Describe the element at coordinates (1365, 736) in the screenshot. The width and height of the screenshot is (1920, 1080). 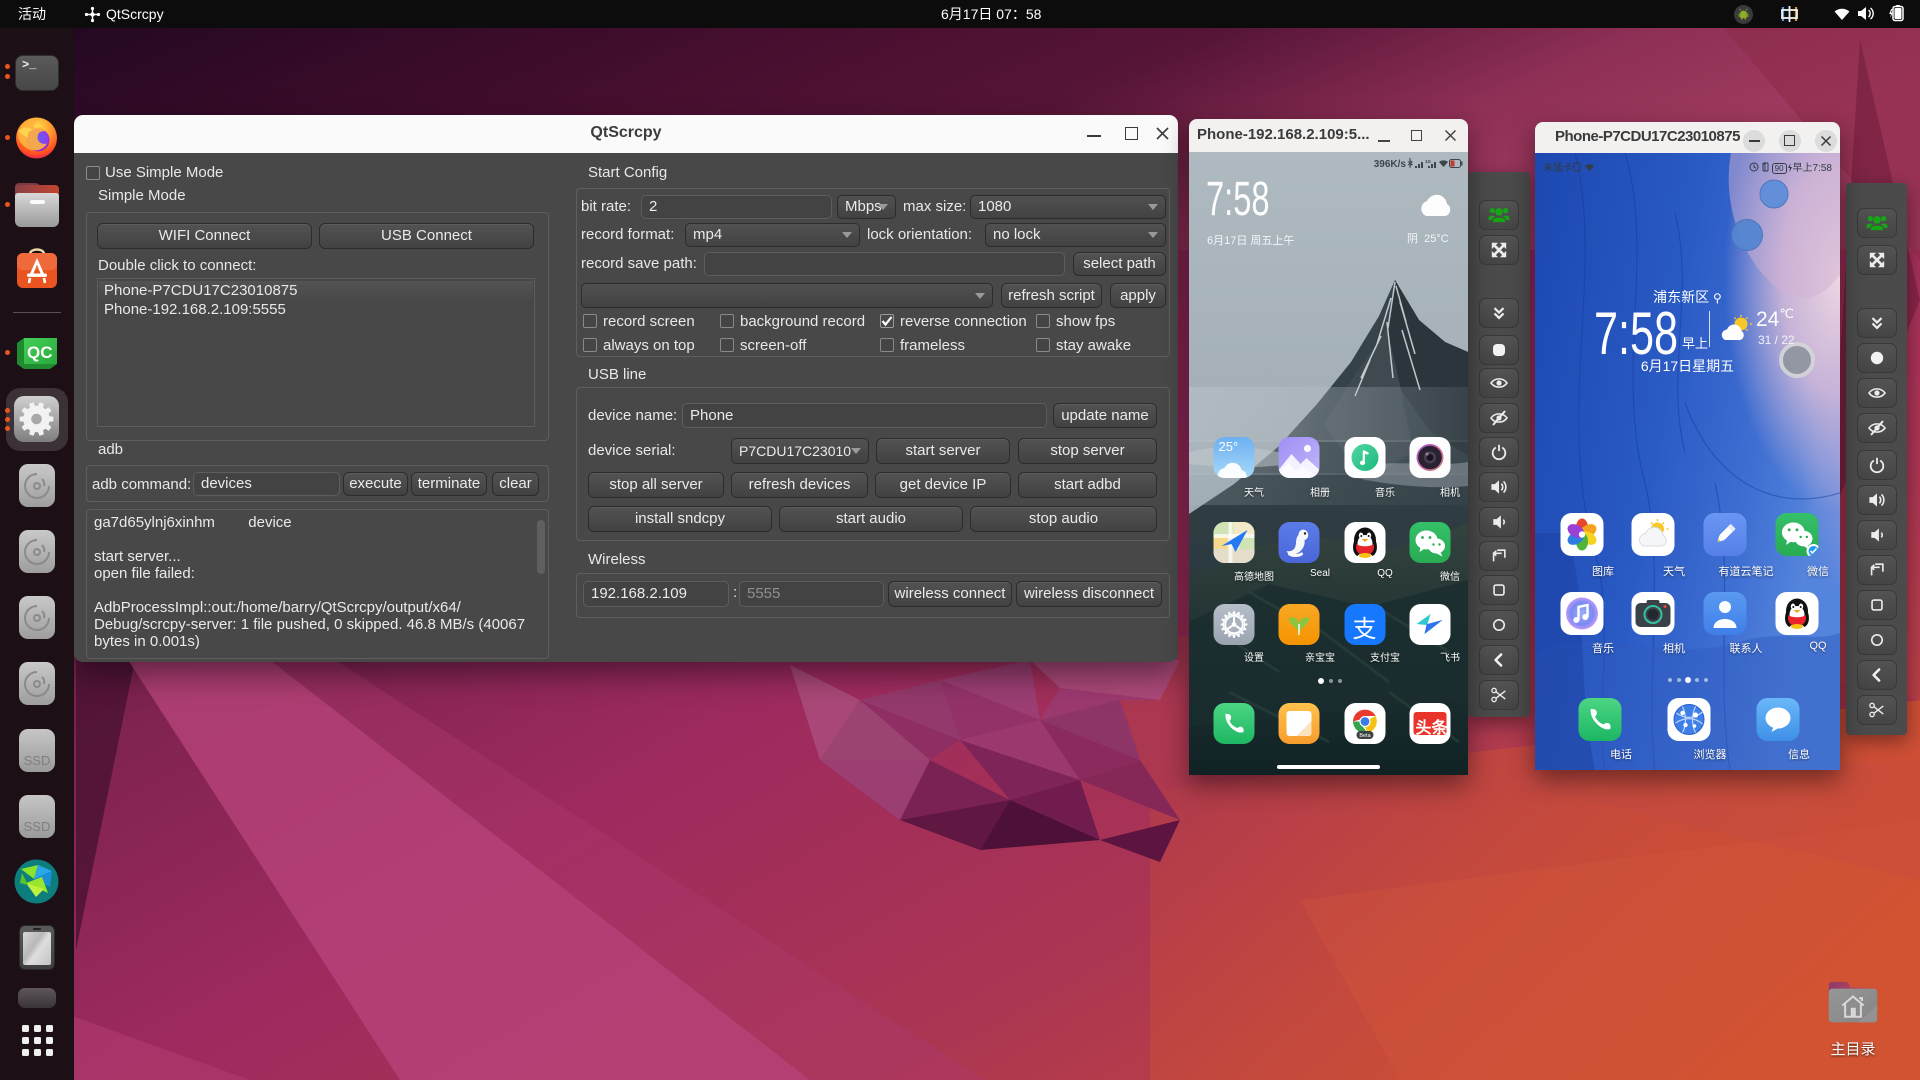
I see `svg-text: Beta` at that location.